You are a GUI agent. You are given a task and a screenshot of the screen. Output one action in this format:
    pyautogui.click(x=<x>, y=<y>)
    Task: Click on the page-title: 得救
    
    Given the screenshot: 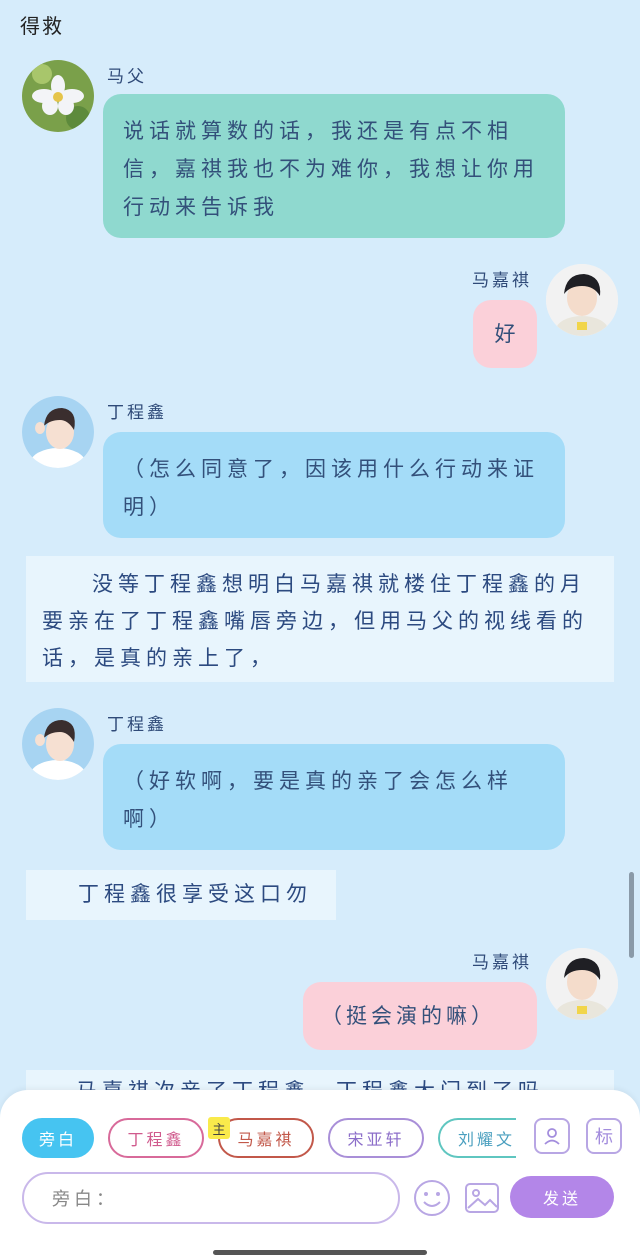 What is the action you would take?
    pyautogui.click(x=42, y=26)
    